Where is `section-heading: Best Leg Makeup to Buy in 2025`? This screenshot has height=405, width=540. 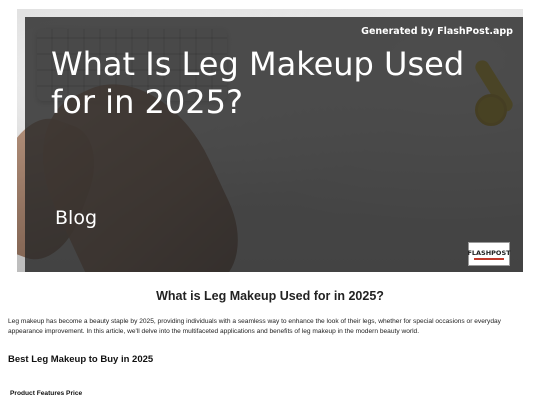
section-heading: Best Leg Makeup to Buy in 2025 is located at coordinates (81, 359).